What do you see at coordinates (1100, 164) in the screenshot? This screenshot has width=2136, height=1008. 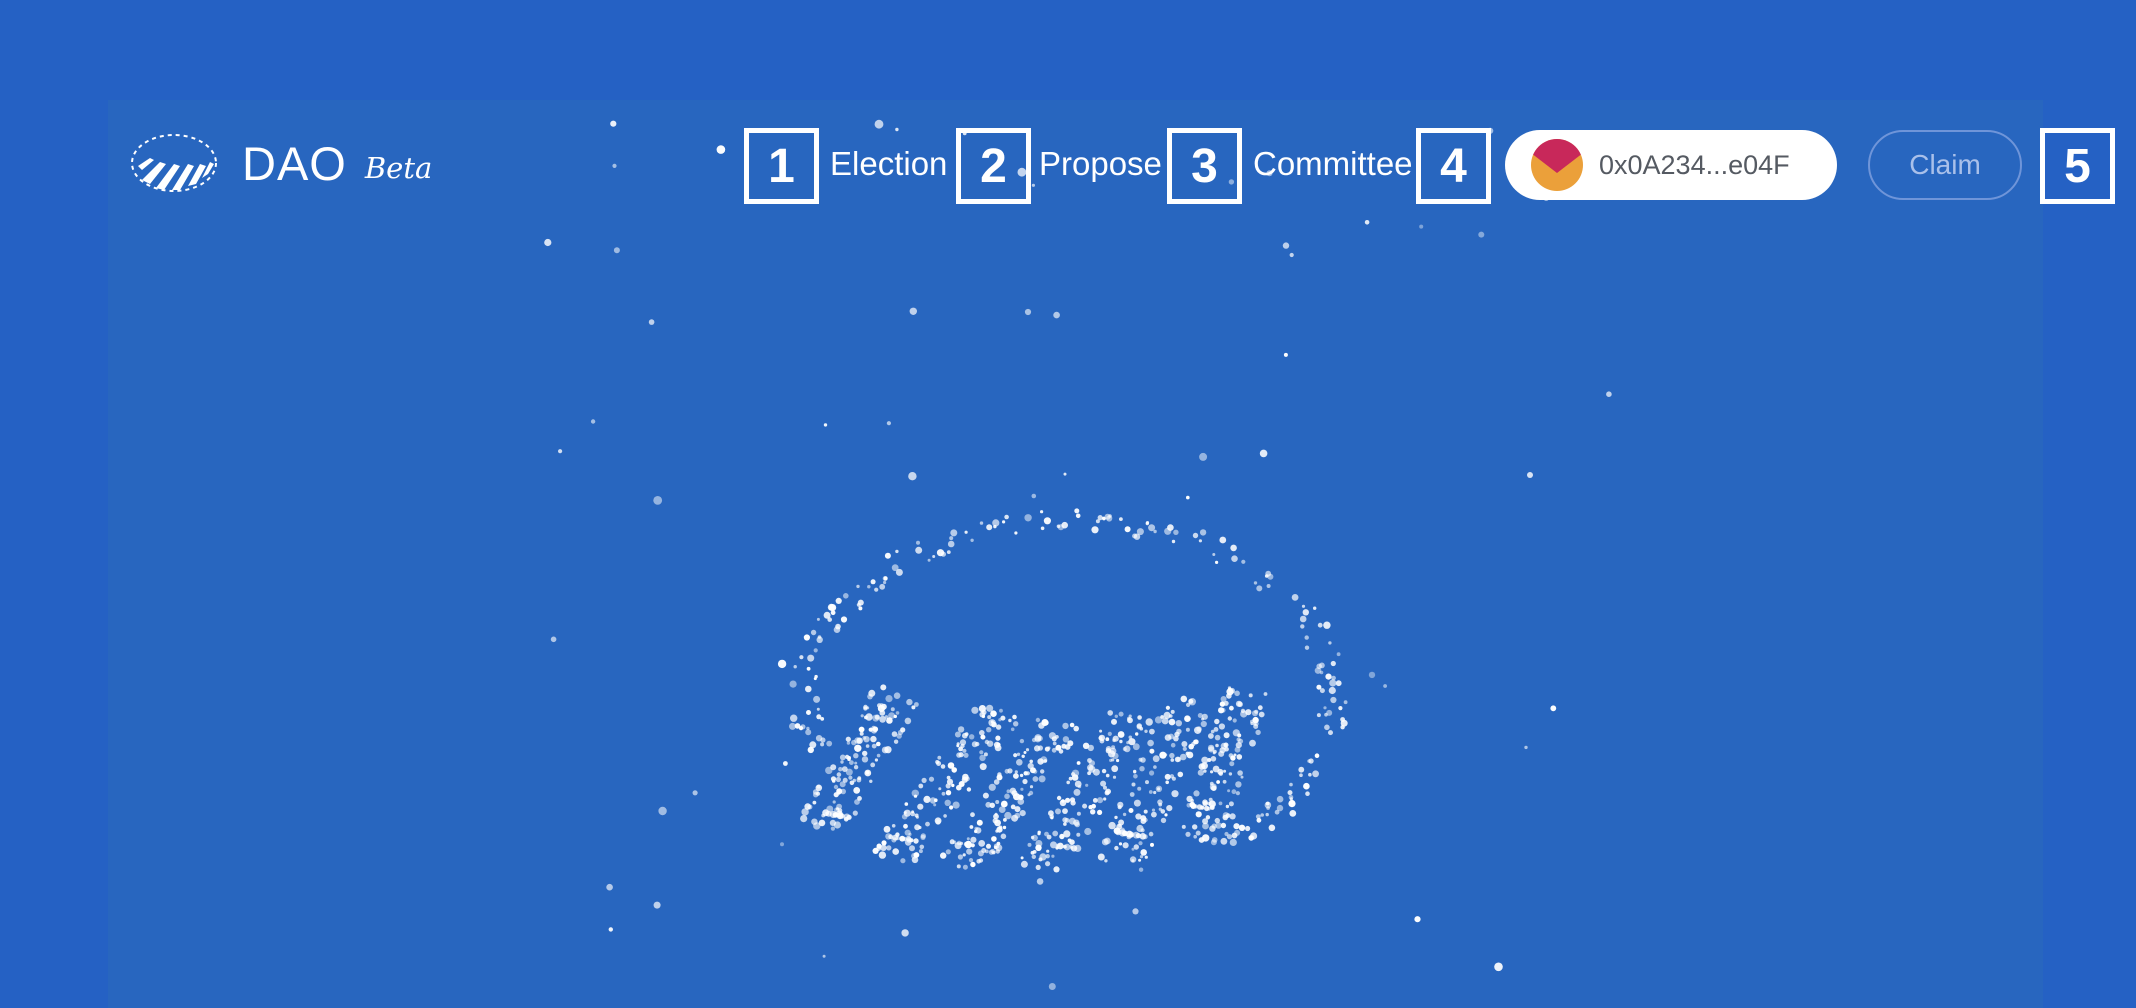 I see `nav-propose-link: Propose` at bounding box center [1100, 164].